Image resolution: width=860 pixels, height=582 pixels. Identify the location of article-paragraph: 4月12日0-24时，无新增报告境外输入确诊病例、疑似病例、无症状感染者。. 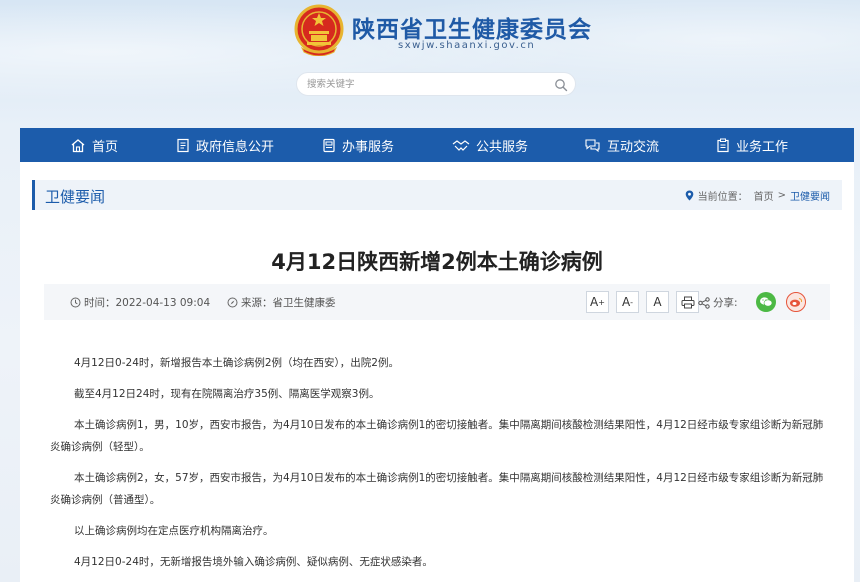
(253, 562).